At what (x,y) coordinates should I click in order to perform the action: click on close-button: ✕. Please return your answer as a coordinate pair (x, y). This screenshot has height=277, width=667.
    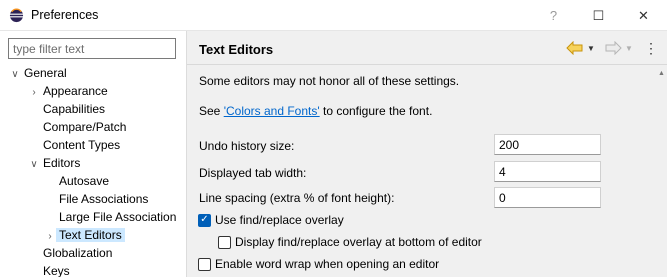
    Looking at the image, I should click on (643, 15).